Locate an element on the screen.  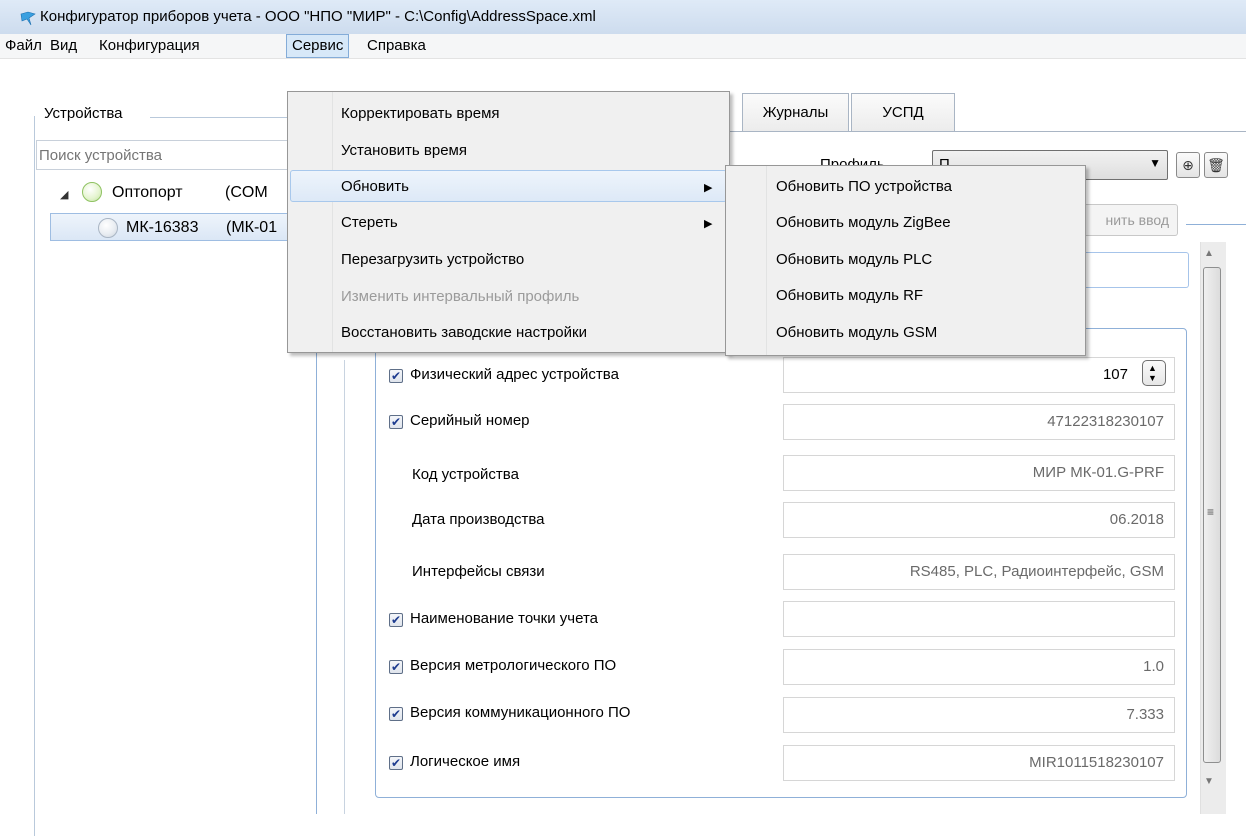
address-spinner: ▲ ▼ is located at coordinates (1154, 373).